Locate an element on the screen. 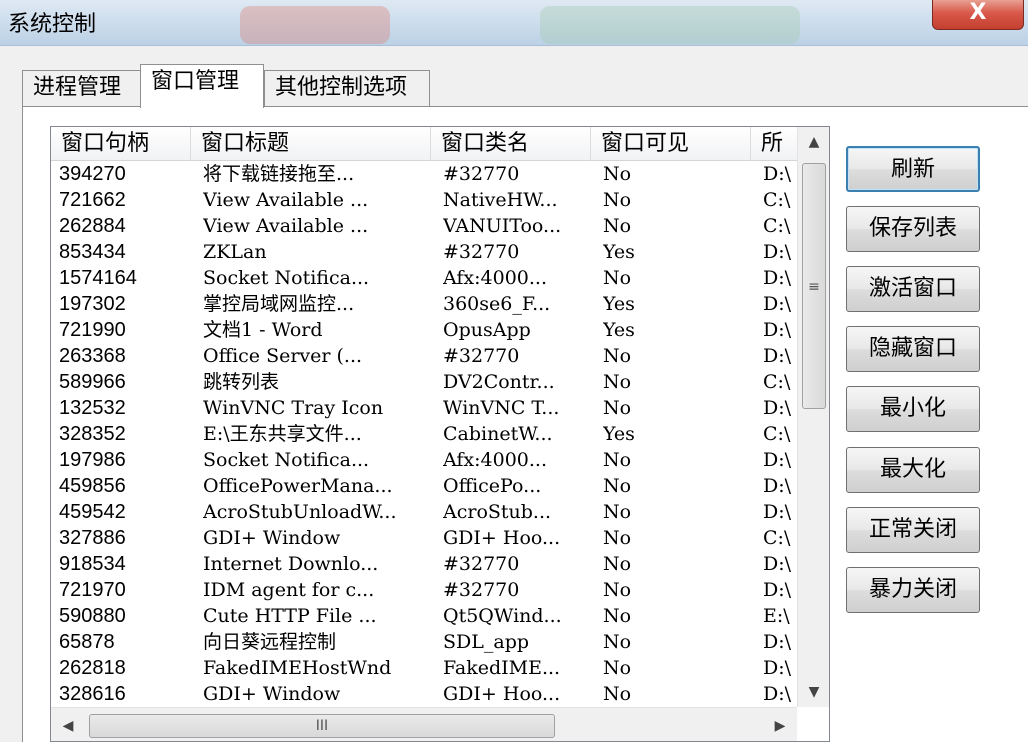 The image size is (1028, 742). activate-window-button: 激活窗口 is located at coordinates (913, 289).